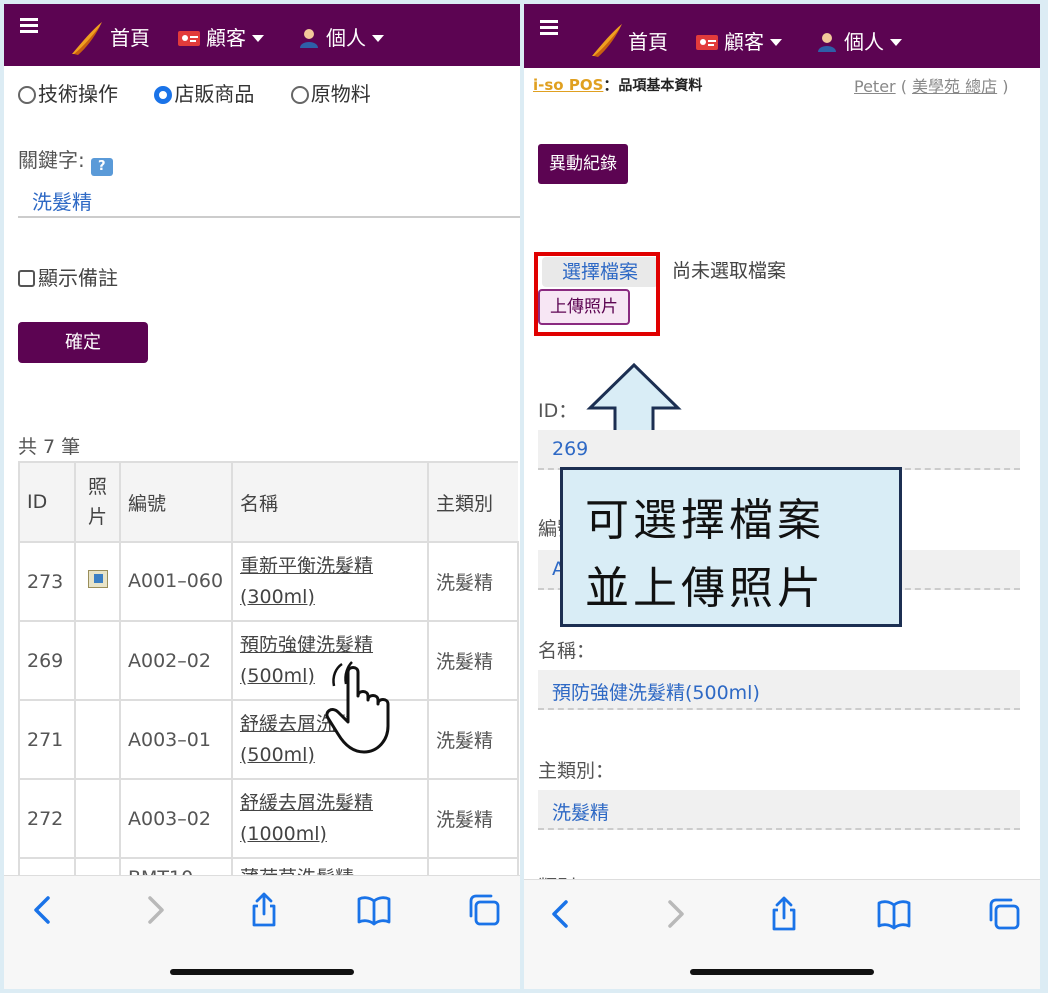 This screenshot has width=1048, height=993. Describe the element at coordinates (779, 450) in the screenshot. I see `field-value-id: 269` at that location.